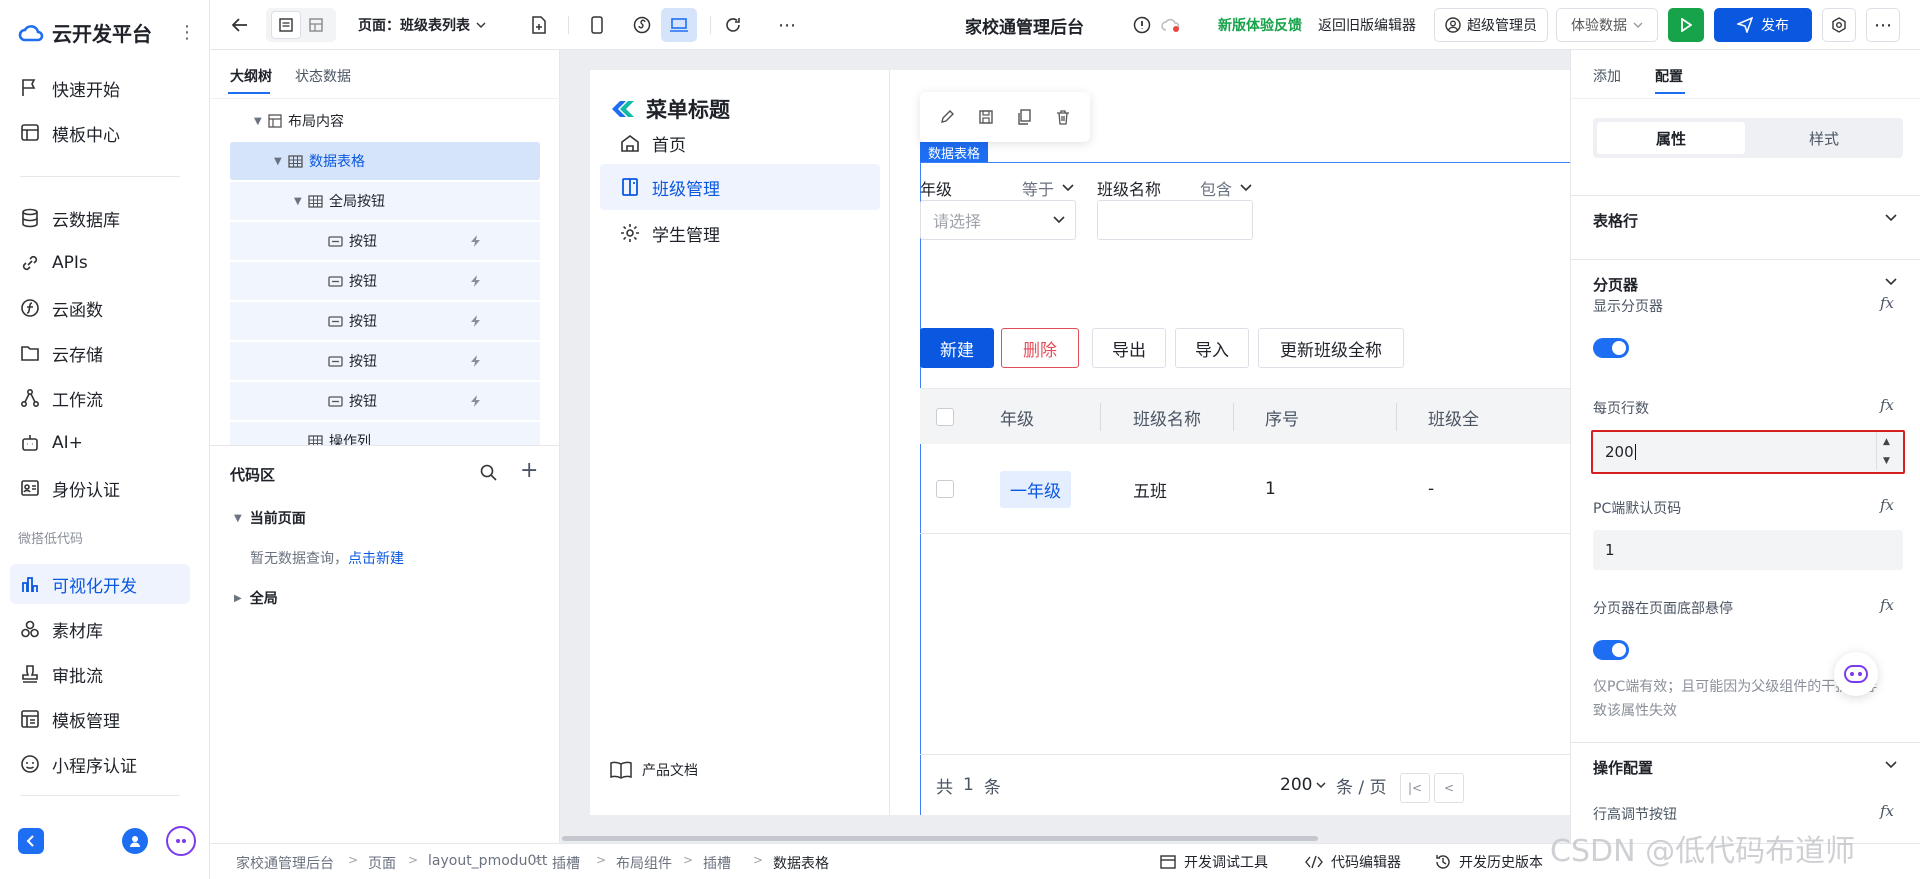  Describe the element at coordinates (181, 841) in the screenshot. I see `ai-assistant-icon` at that location.